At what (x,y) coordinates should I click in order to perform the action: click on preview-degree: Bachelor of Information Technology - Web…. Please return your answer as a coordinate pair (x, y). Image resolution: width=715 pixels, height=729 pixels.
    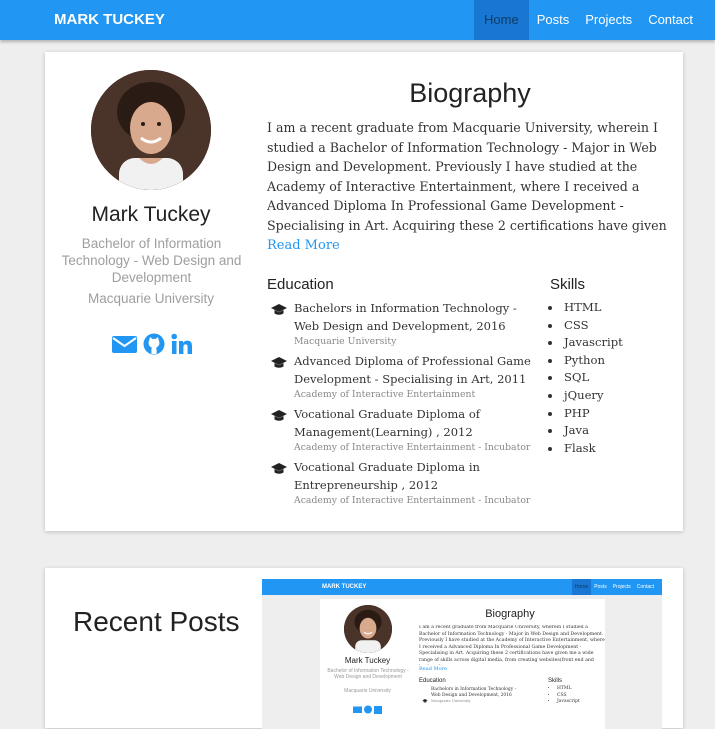
    Looking at the image, I should click on (368, 674).